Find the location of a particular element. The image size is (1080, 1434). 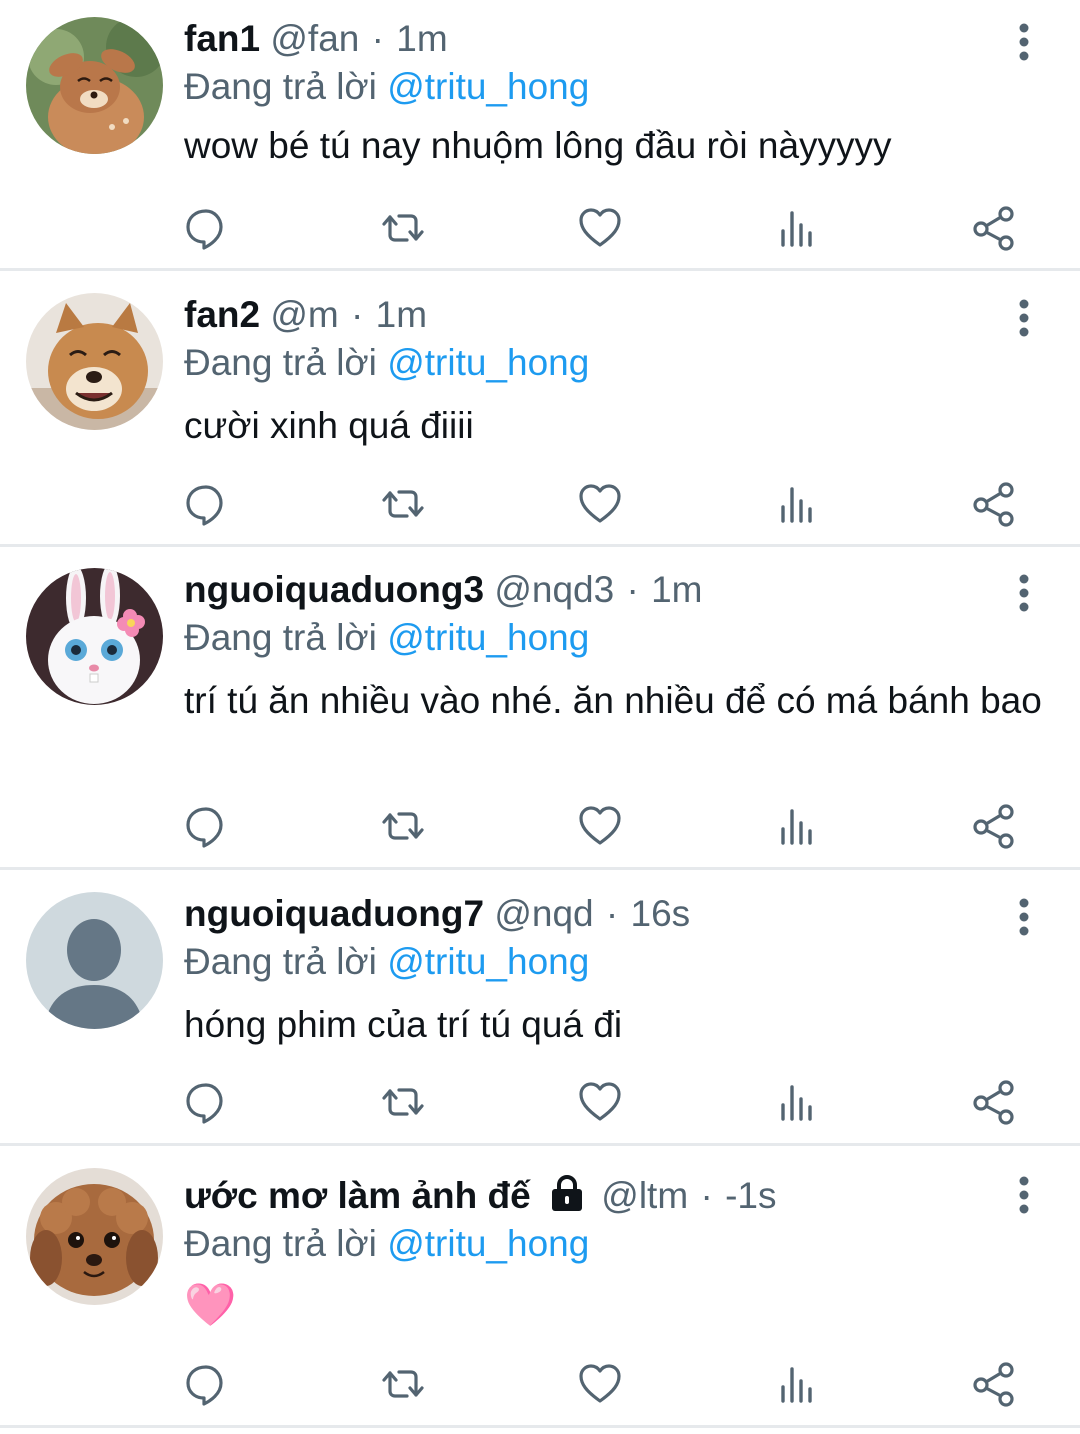

tweet-text: hóng phim của trí tú quá đi is located at coordinates (403, 1024).